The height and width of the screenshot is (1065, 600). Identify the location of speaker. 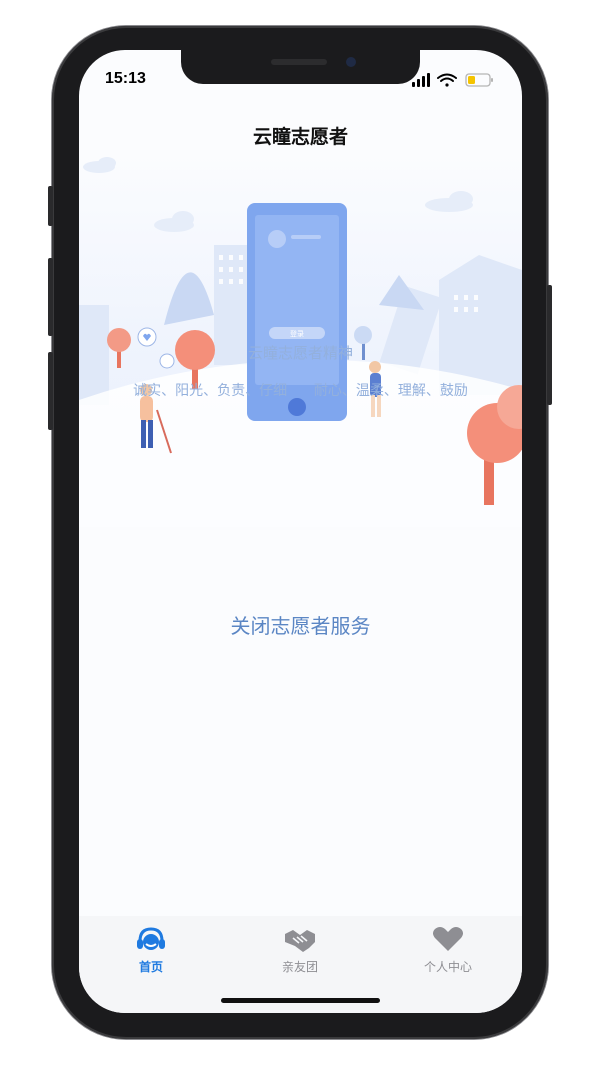
(299, 62).